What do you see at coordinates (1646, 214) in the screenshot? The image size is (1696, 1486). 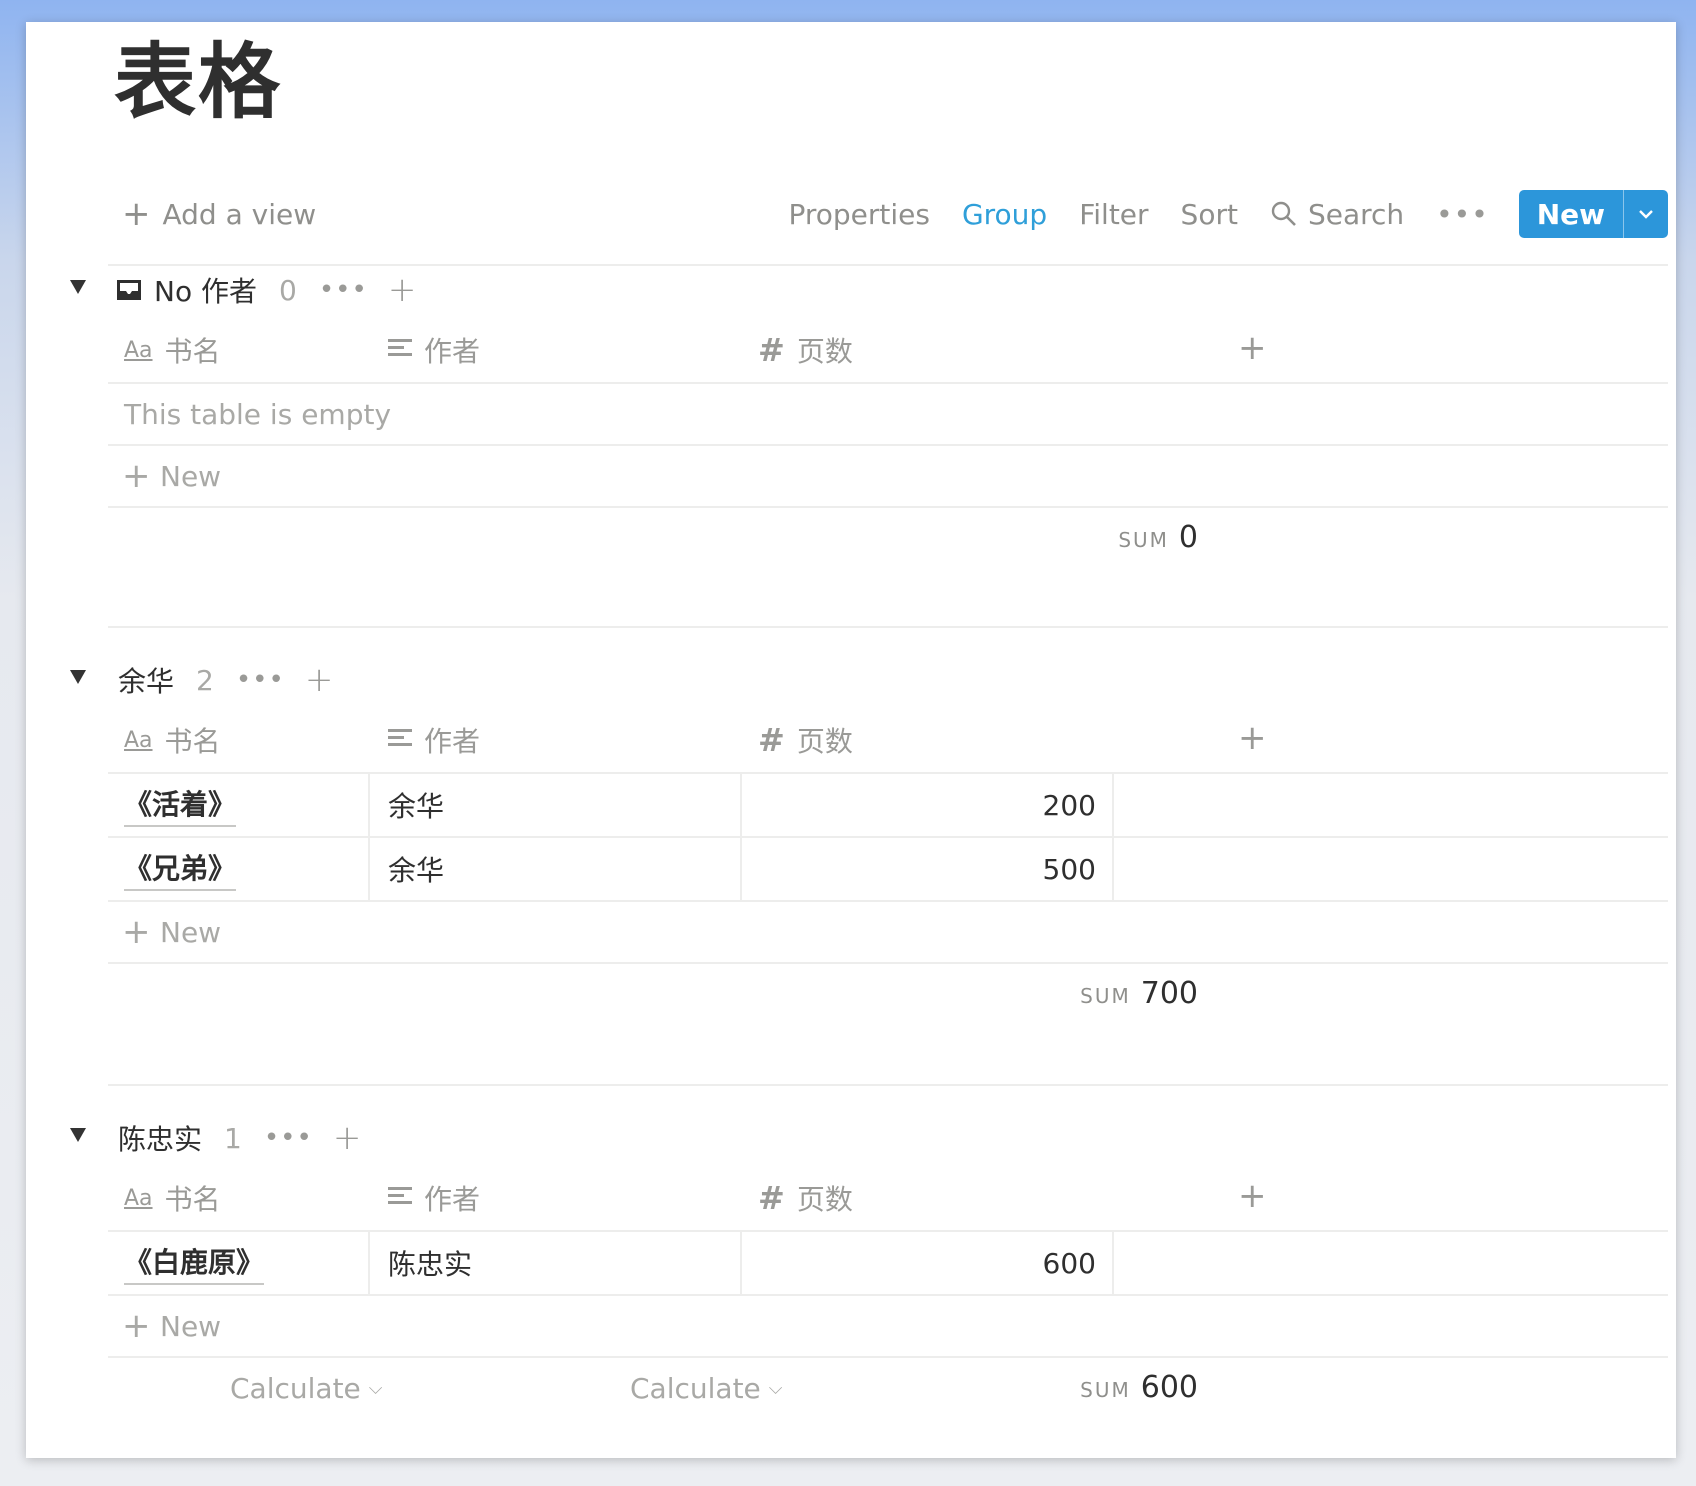 I see `new-dropdown-button` at bounding box center [1646, 214].